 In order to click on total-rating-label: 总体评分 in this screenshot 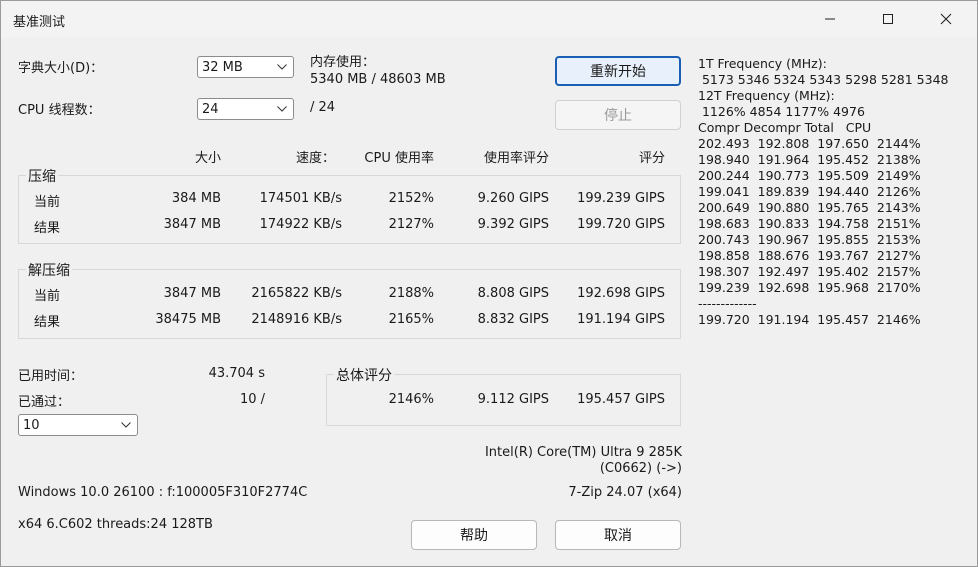, I will do `click(364, 375)`.